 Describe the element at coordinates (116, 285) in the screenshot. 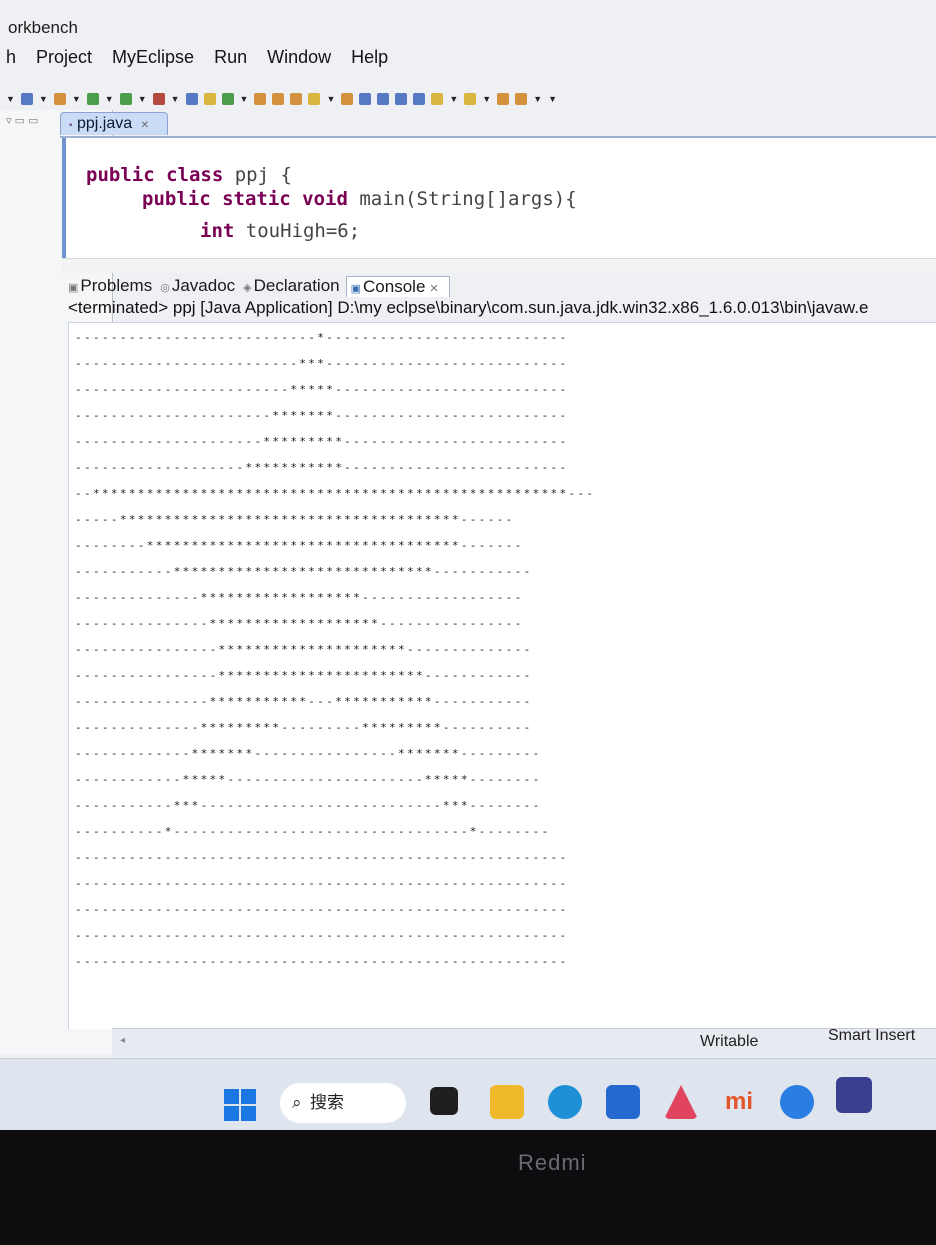

I see `tab-label: Problems` at that location.